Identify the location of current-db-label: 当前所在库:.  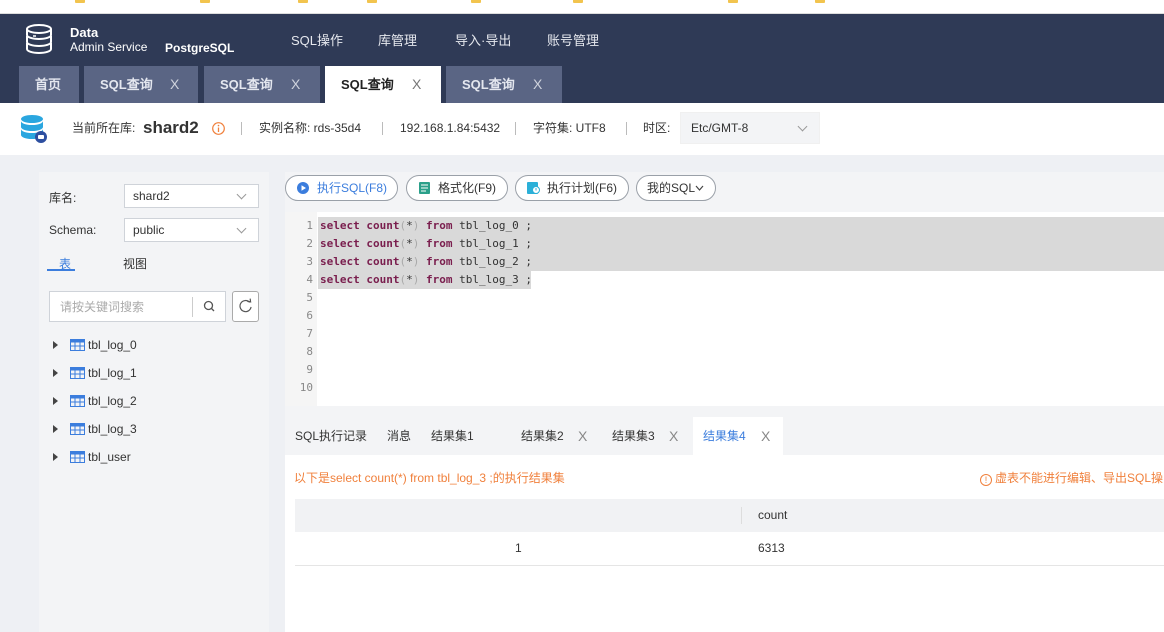
(104, 128).